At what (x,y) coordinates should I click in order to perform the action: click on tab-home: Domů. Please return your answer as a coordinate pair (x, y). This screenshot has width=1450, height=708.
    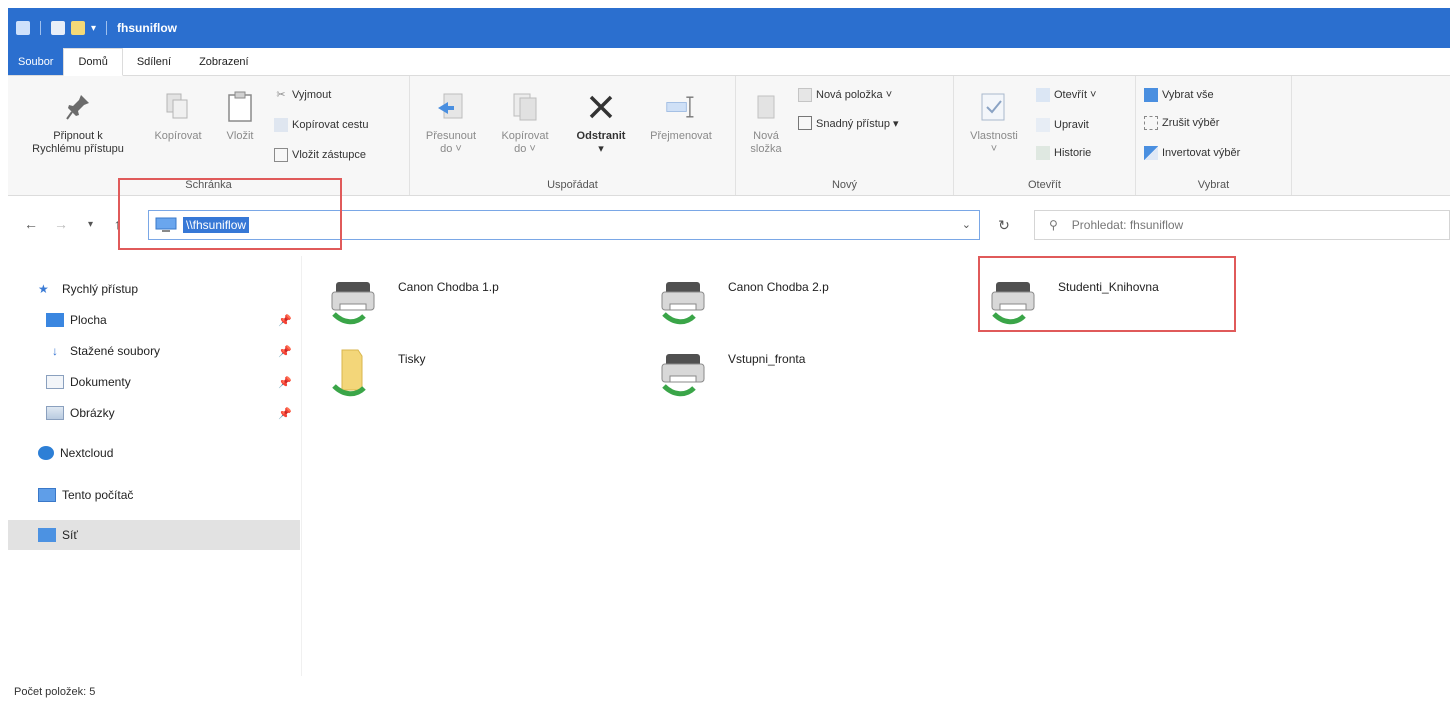
    Looking at the image, I should click on (93, 62).